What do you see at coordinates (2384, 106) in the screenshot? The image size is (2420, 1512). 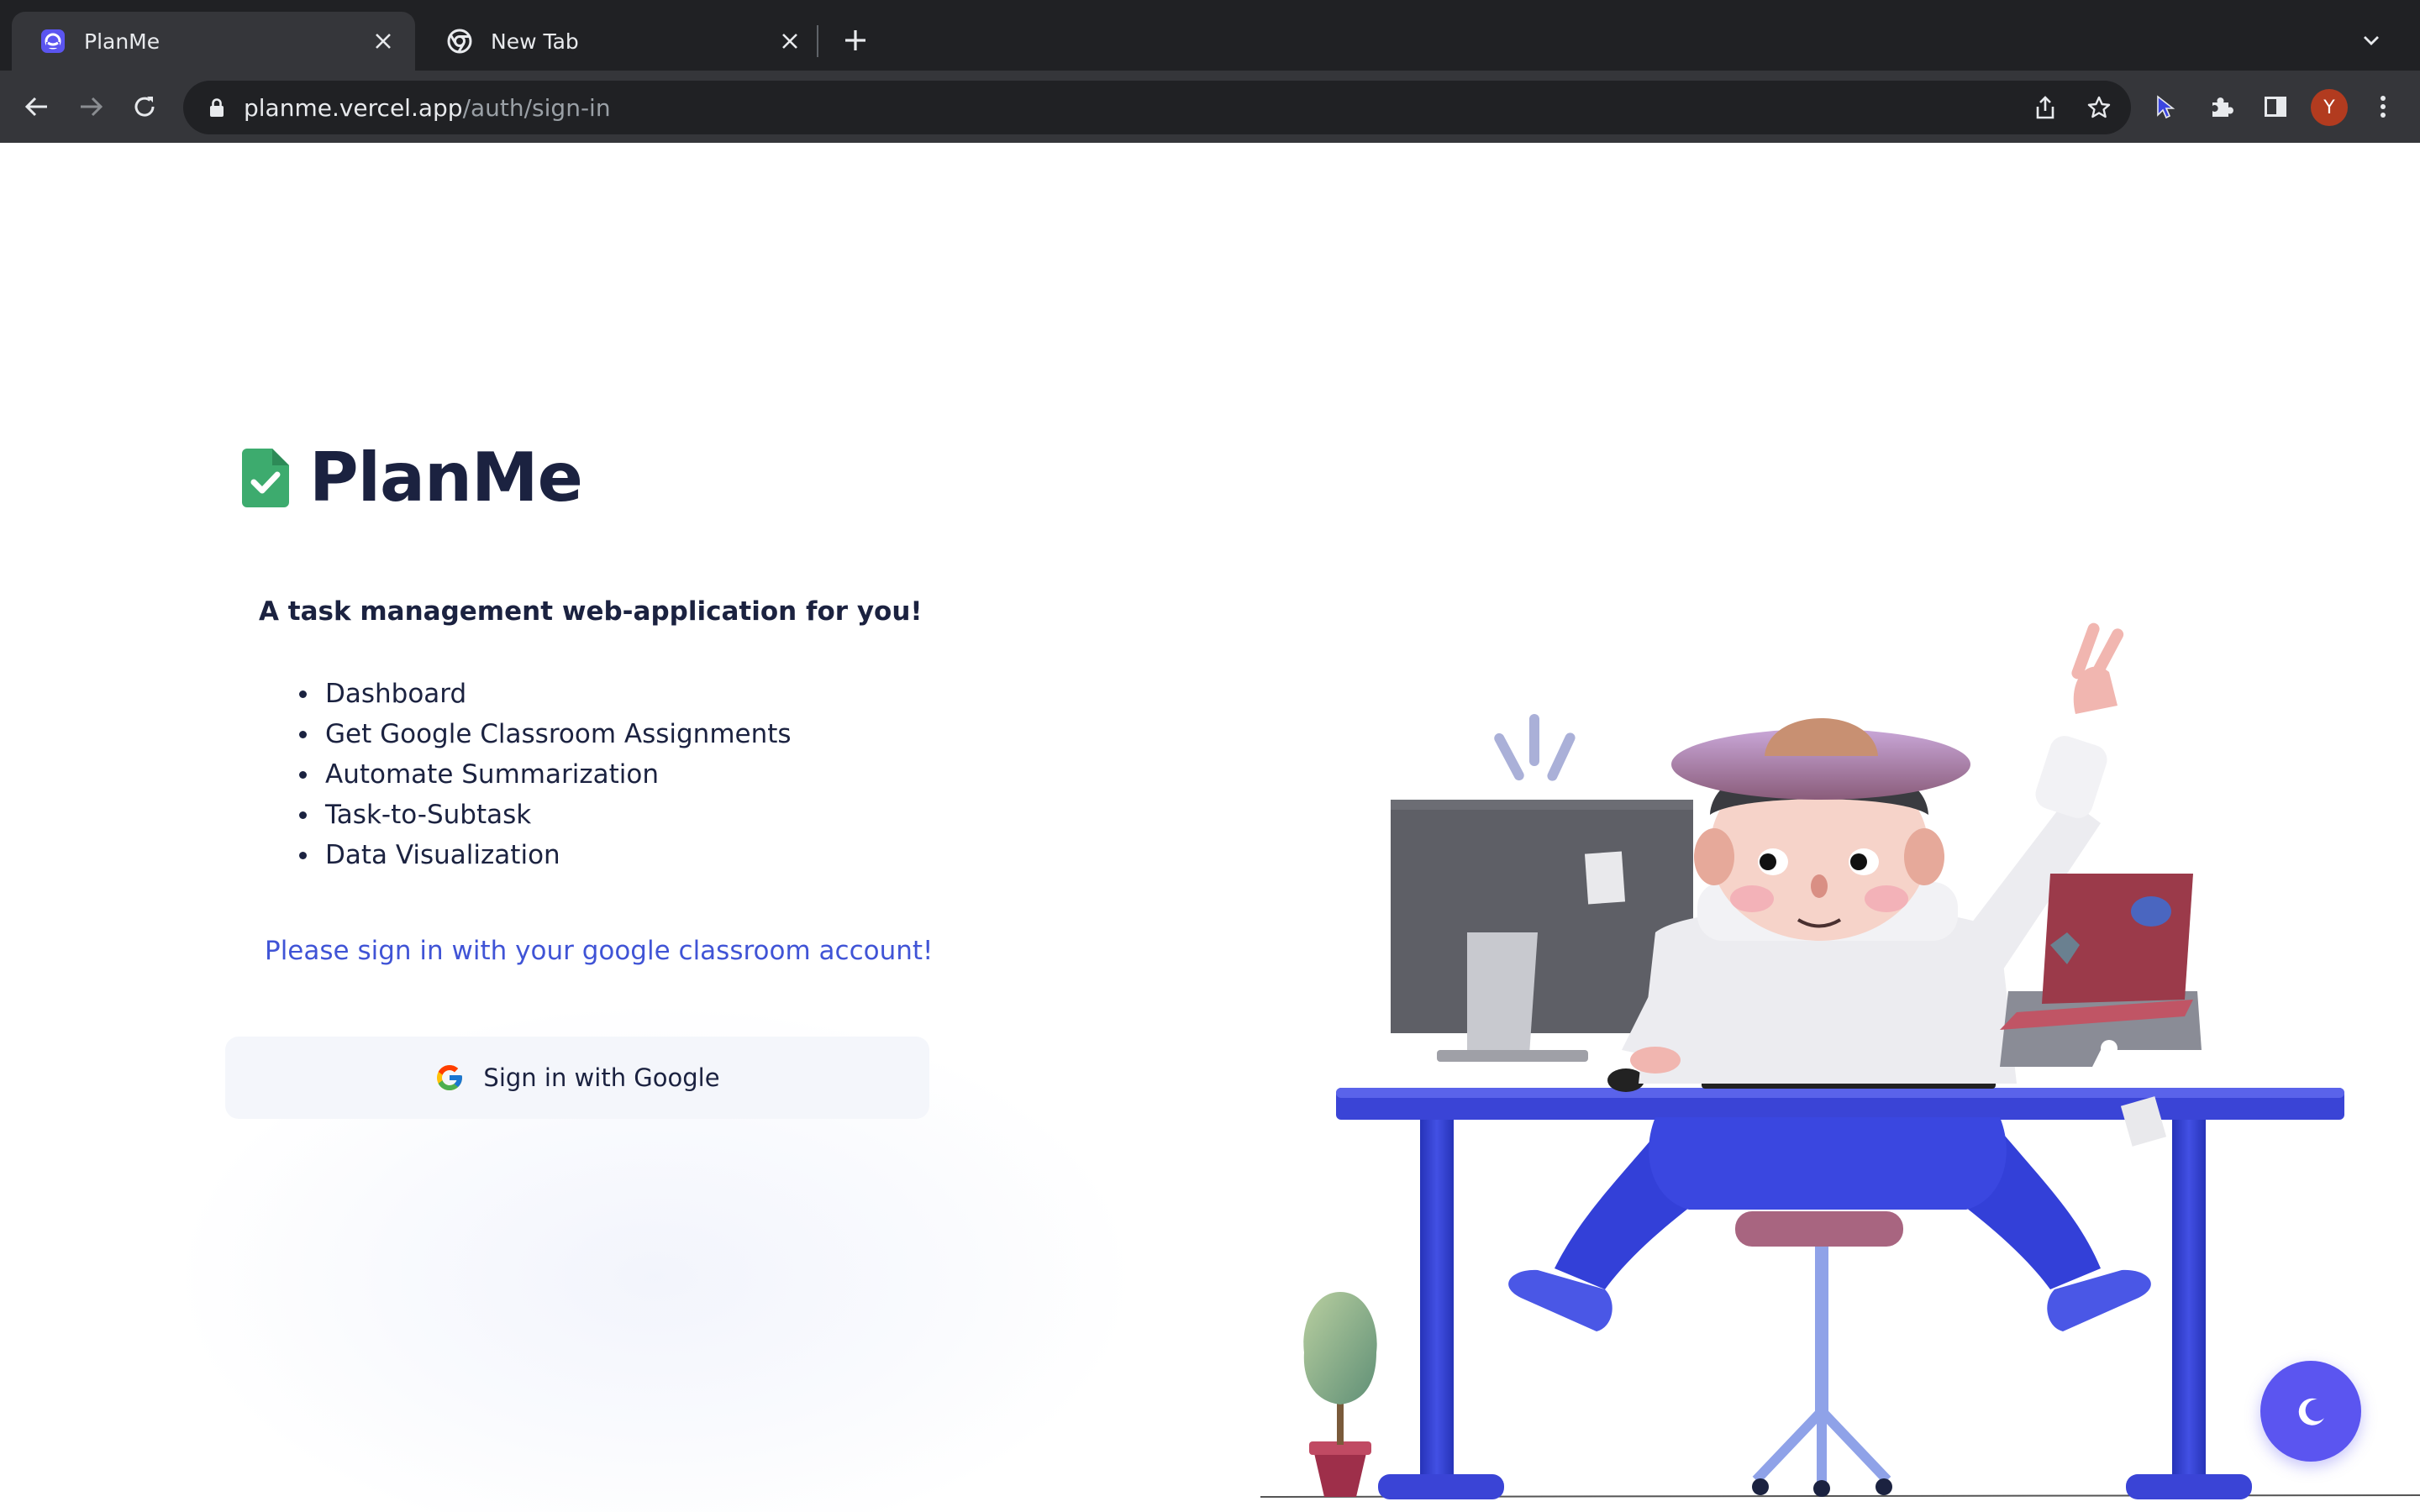 I see `more-menu-icon` at bounding box center [2384, 106].